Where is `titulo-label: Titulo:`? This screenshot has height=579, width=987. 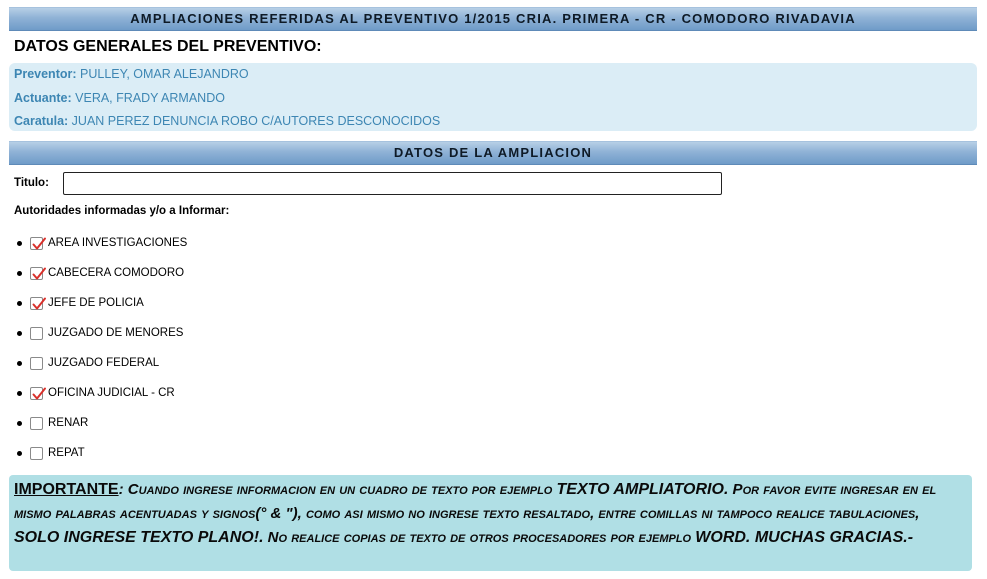 titulo-label: Titulo: is located at coordinates (31, 183).